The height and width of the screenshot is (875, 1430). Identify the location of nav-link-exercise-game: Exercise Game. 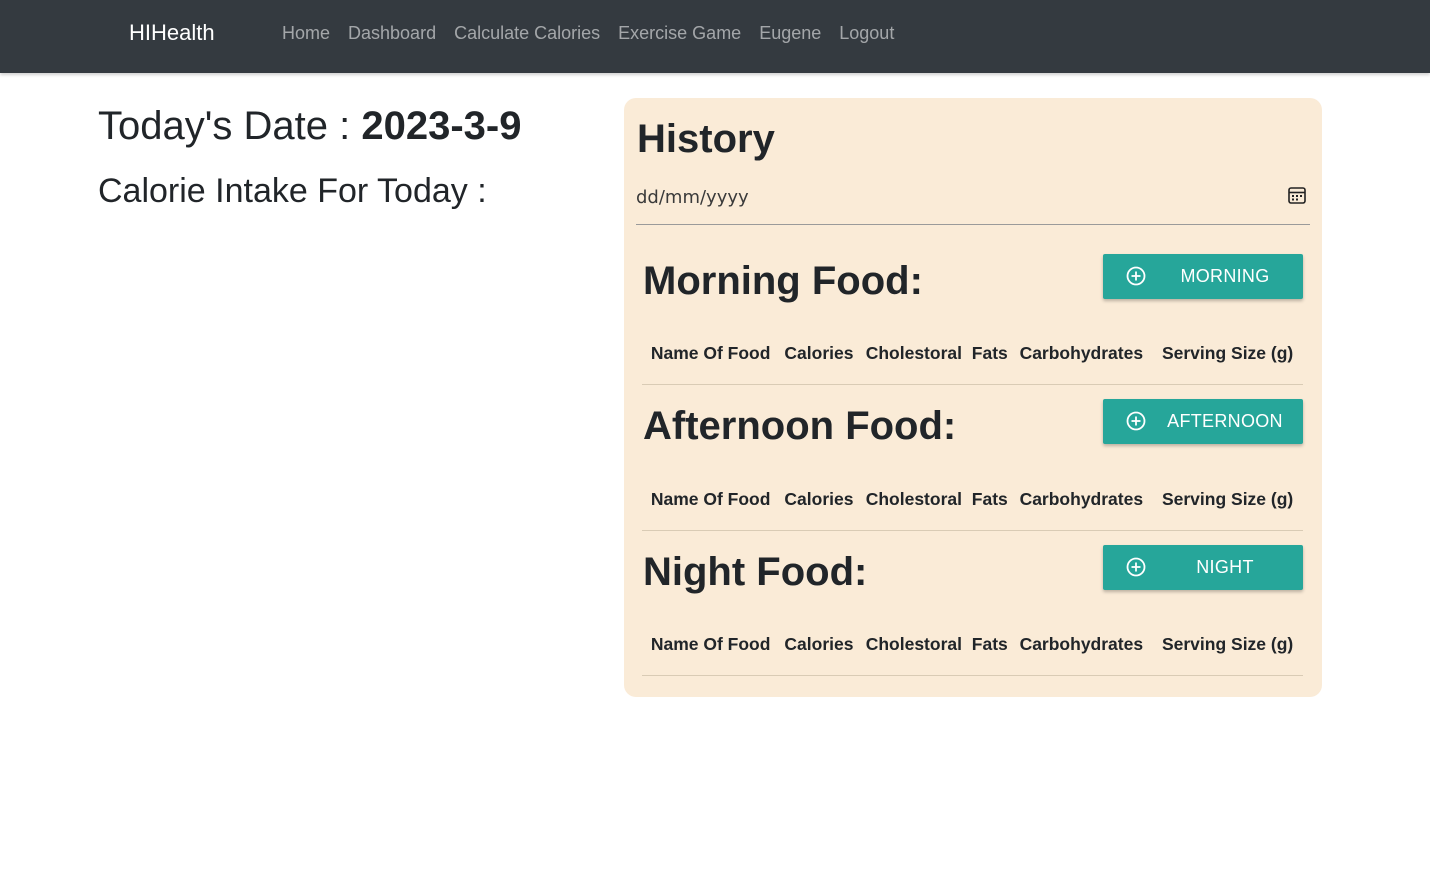
(679, 33).